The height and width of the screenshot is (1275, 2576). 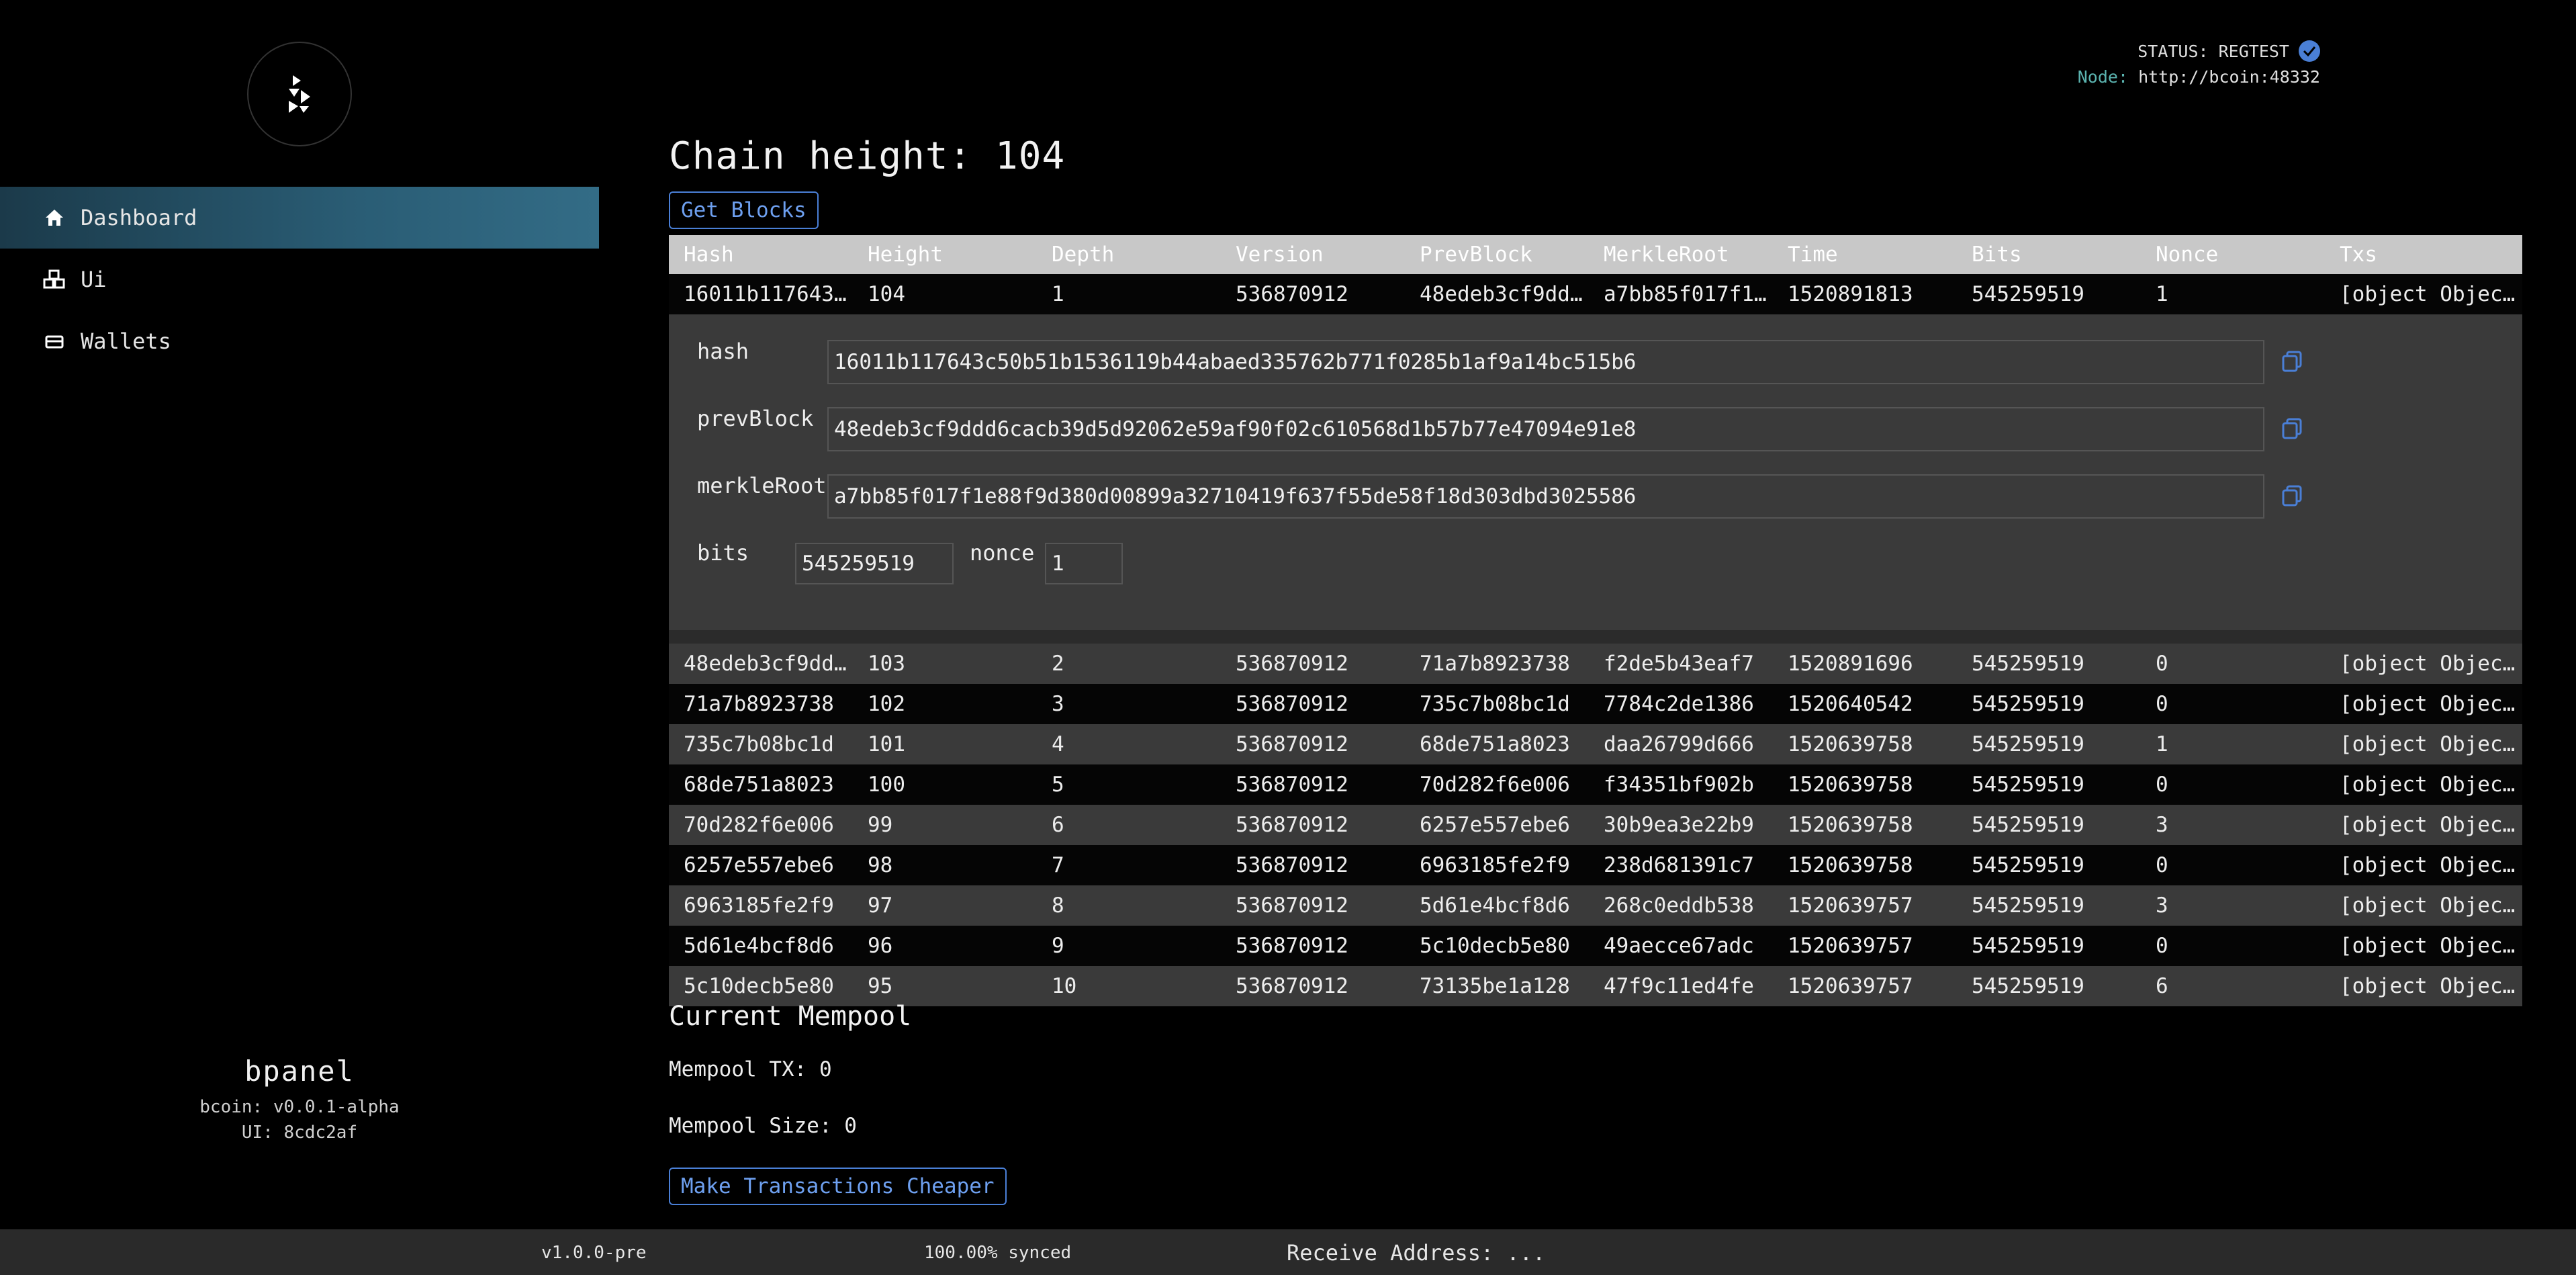 What do you see at coordinates (998, 1253) in the screenshot?
I see `sync-status: 100.00% synced` at bounding box center [998, 1253].